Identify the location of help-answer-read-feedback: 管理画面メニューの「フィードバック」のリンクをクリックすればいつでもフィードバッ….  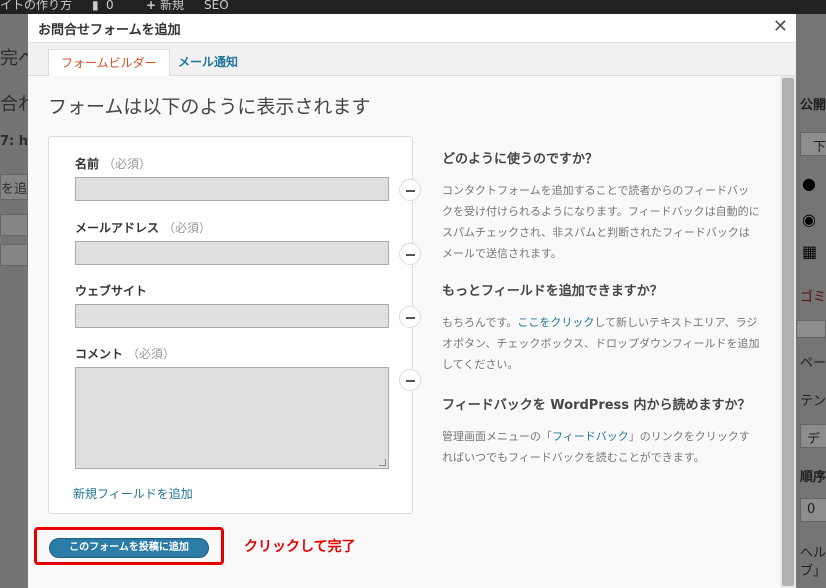
(601, 447).